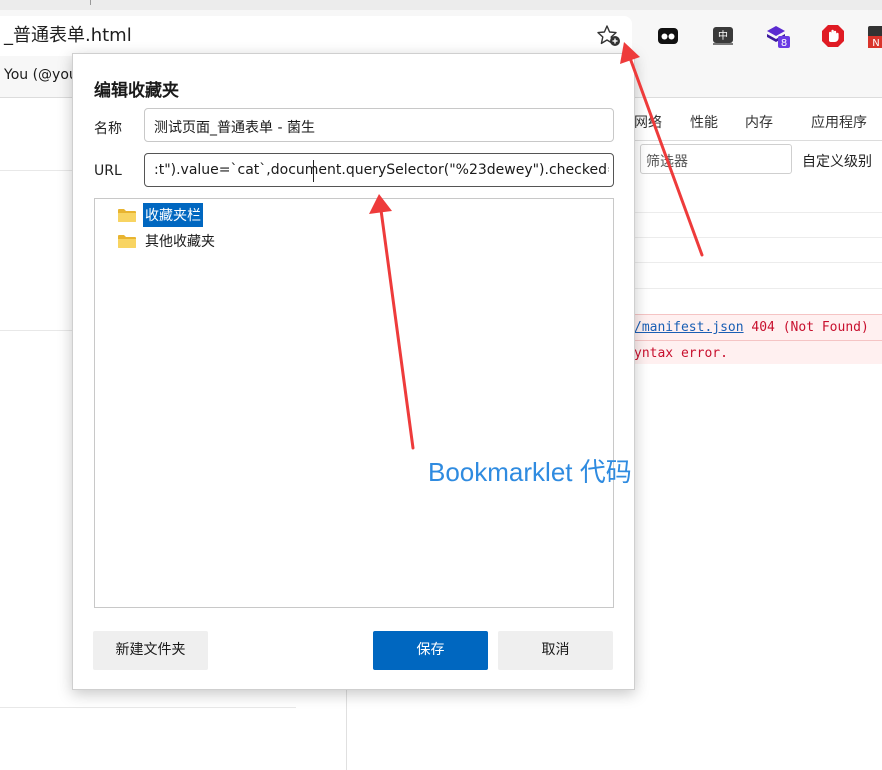  What do you see at coordinates (108, 171) in the screenshot?
I see `url-label: URL` at bounding box center [108, 171].